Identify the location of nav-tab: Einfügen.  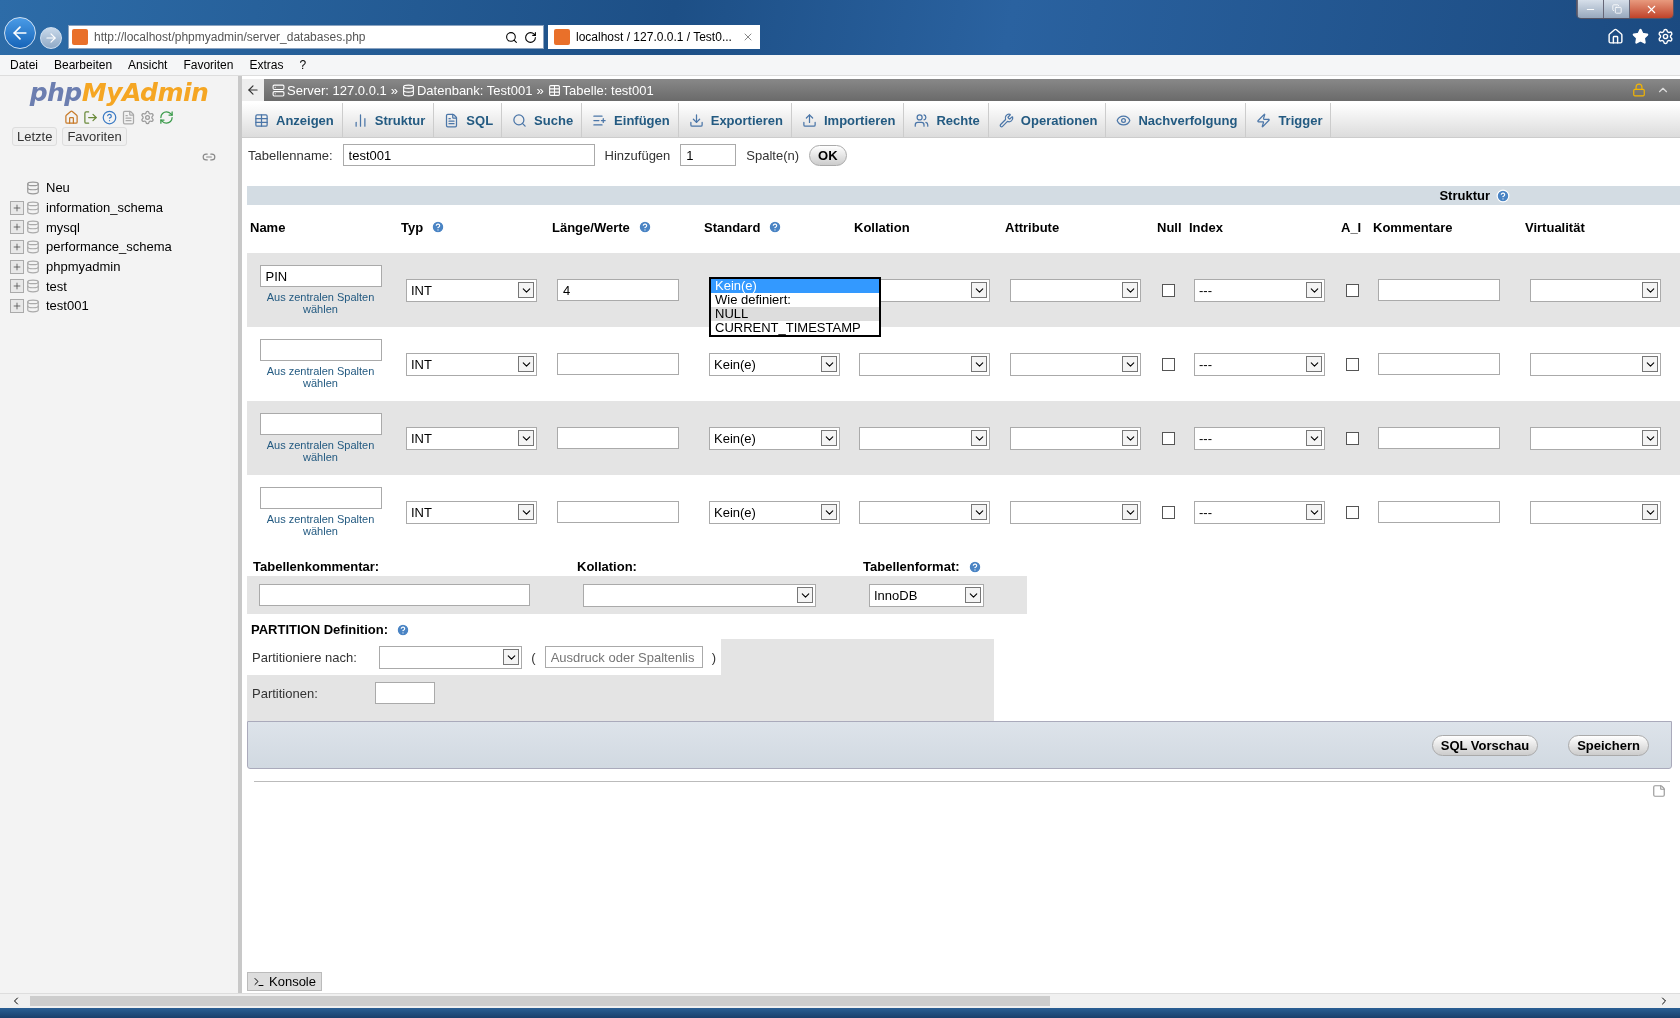
(630, 120).